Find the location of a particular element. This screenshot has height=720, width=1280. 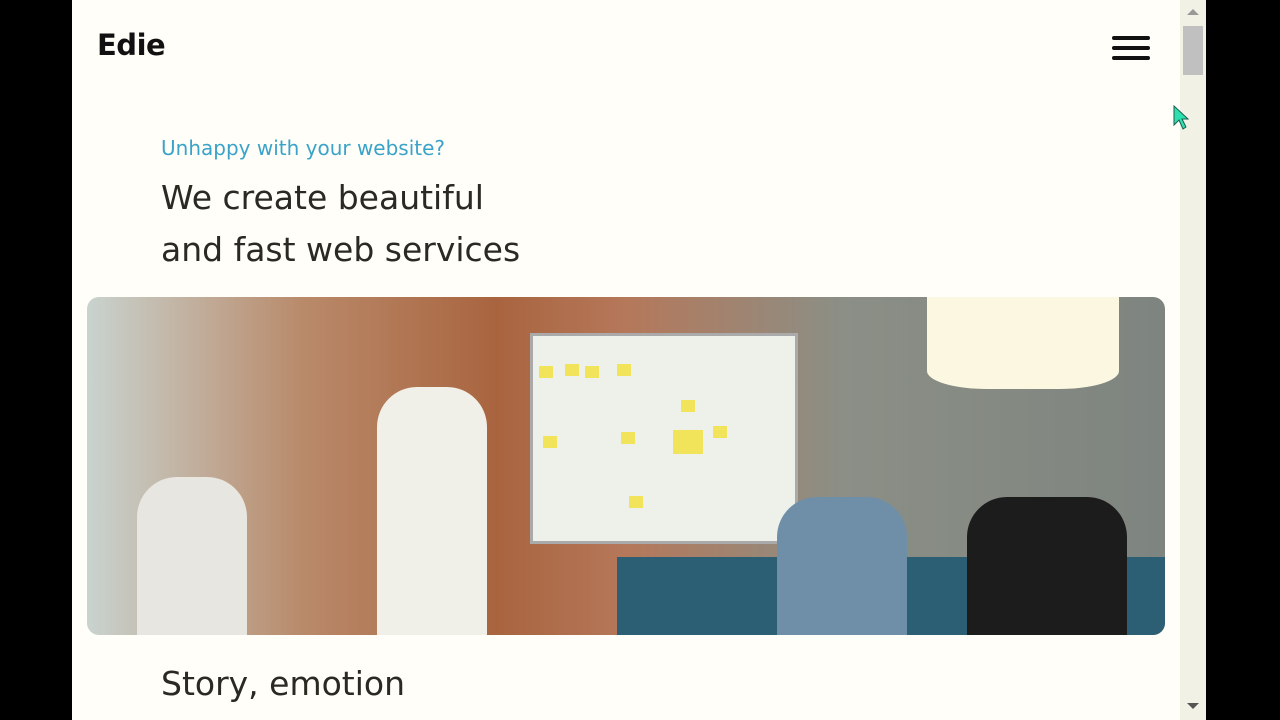

hamburger-icon is located at coordinates (1131, 50).